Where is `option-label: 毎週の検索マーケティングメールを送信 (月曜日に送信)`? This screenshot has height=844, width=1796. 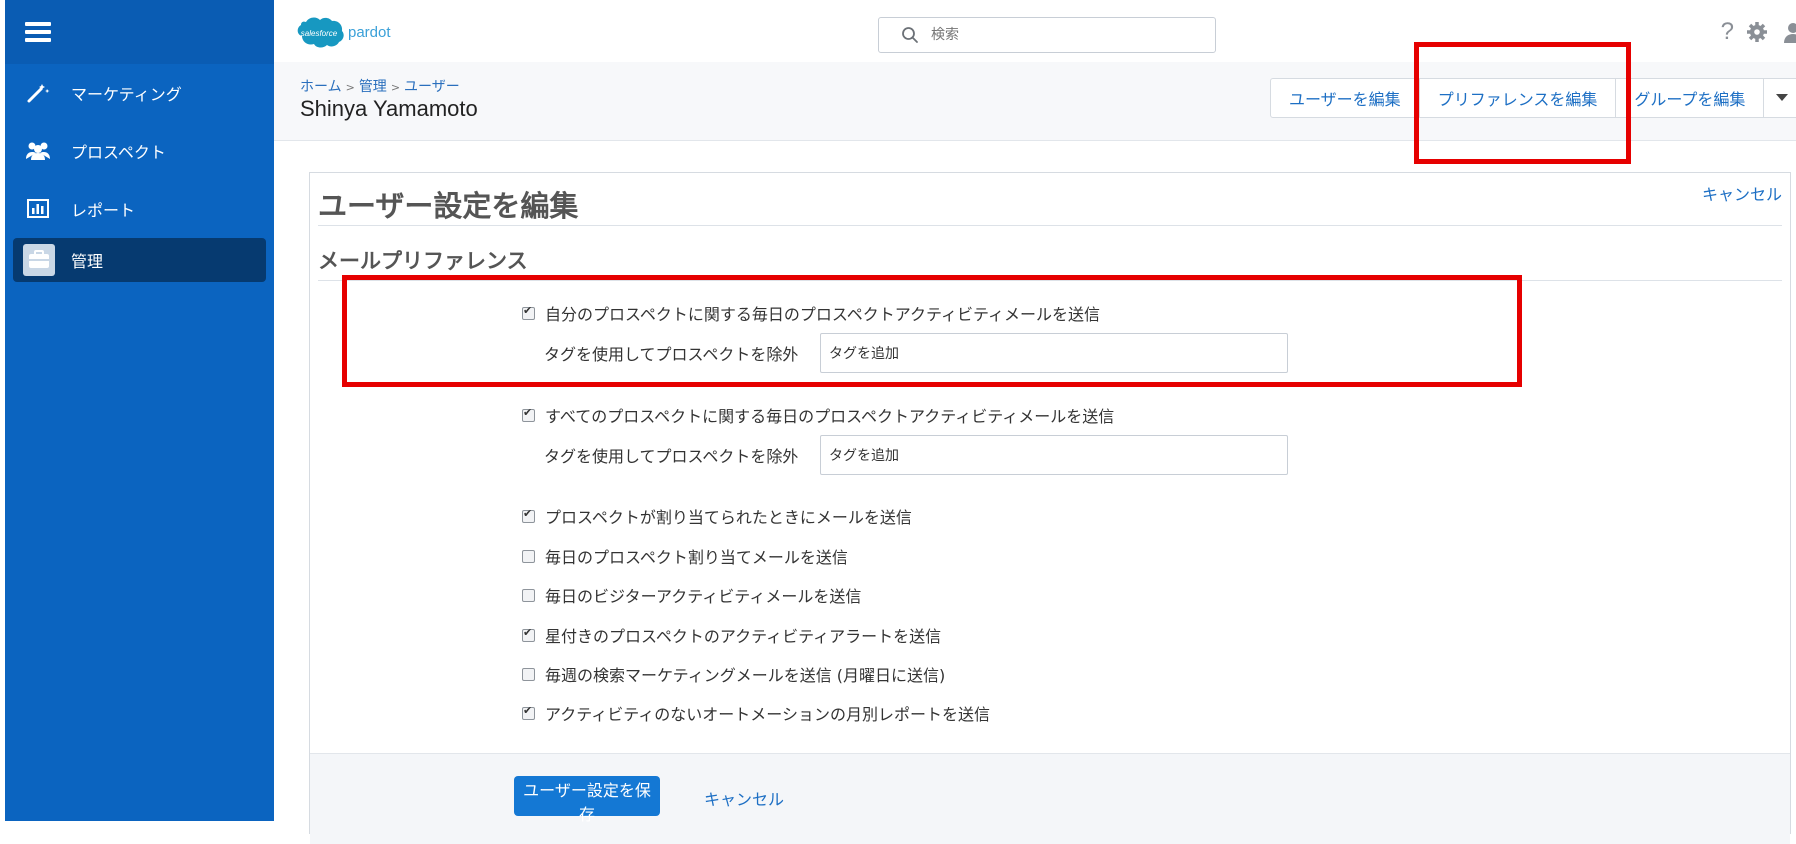
option-label: 毎週の検索マーケティングメールを送信 (月曜日に送信) is located at coordinates (745, 675).